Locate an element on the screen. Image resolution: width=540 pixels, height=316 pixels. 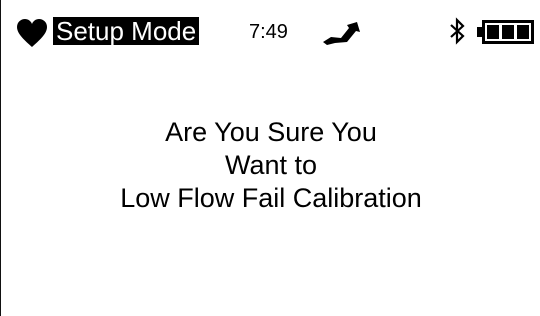
flow-icon is located at coordinates (341, 33).